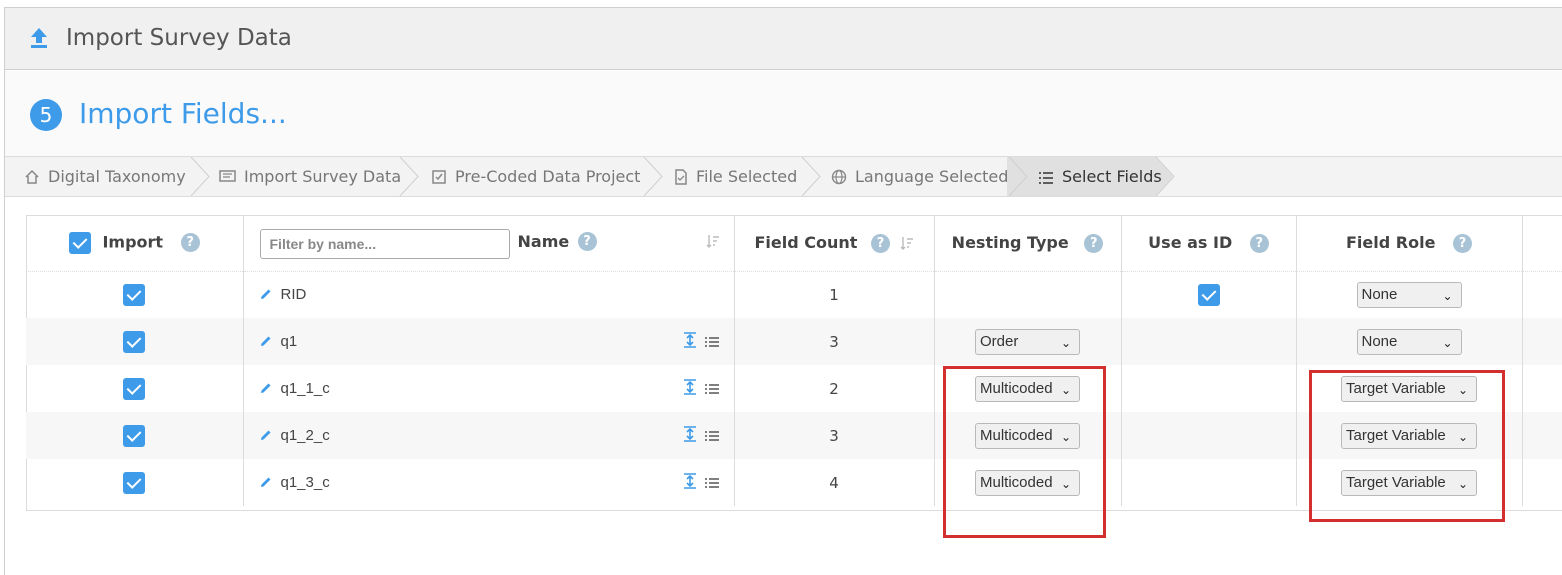  I want to click on column-label: Import, so click(133, 242).